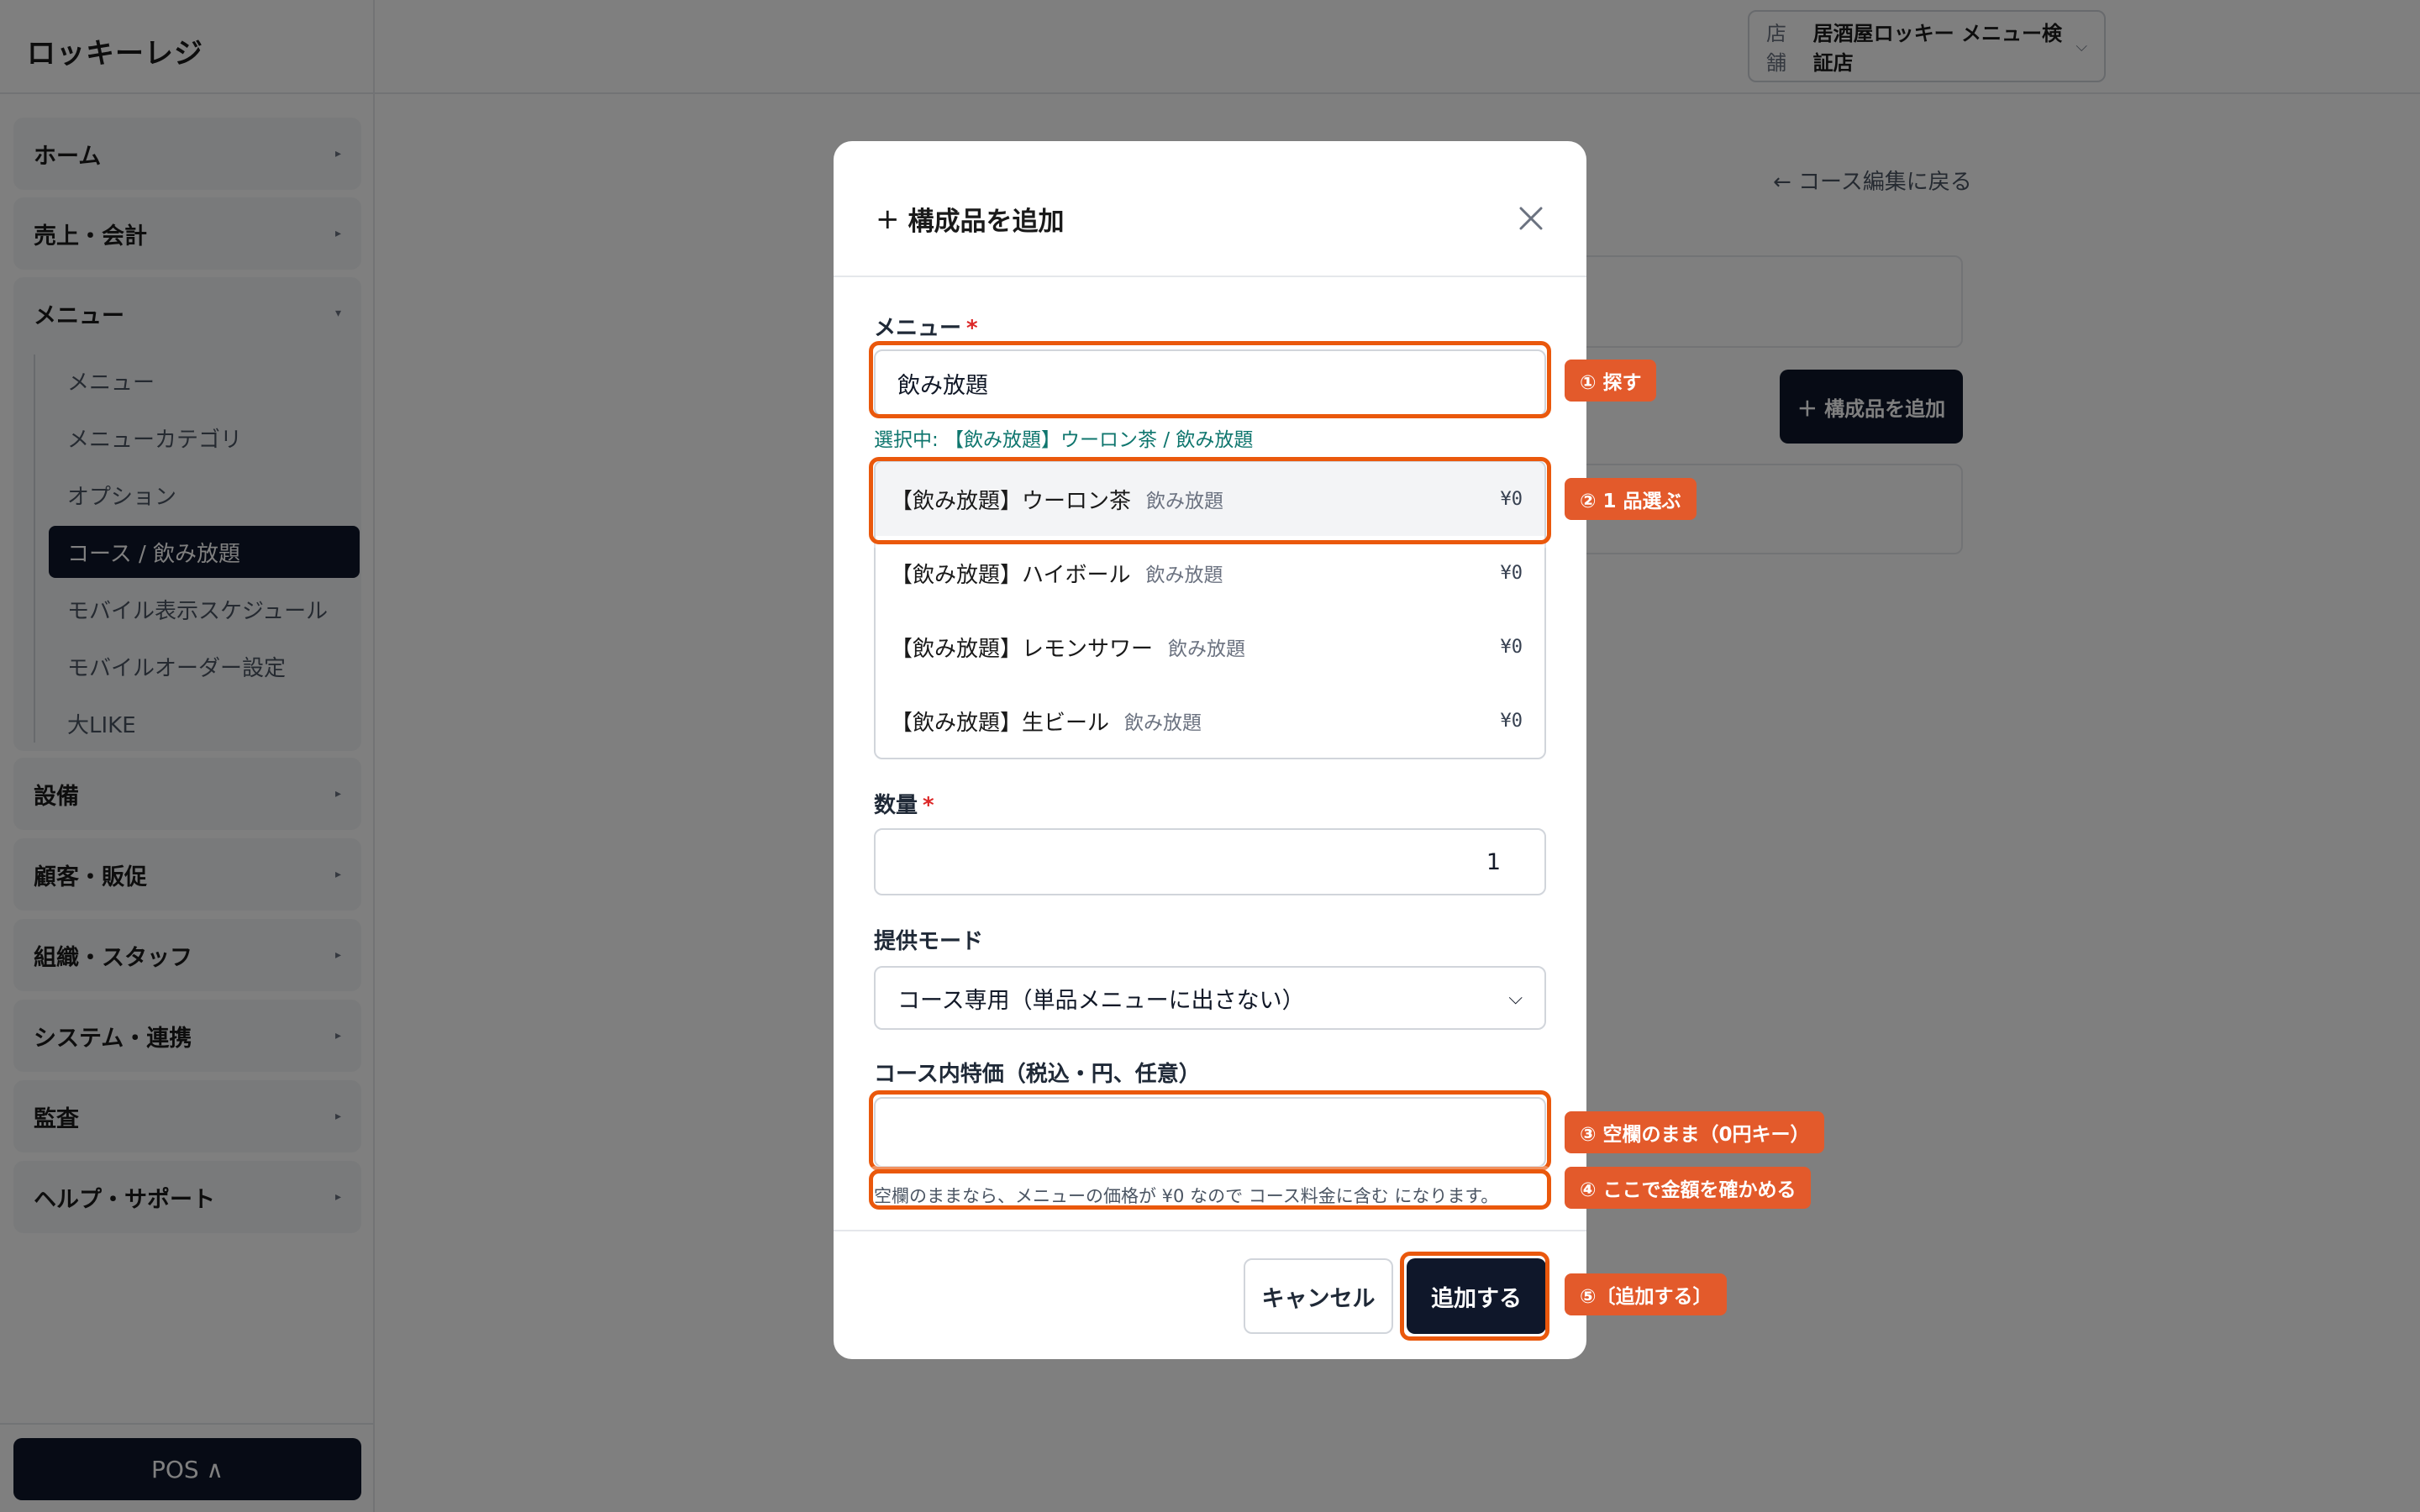  Describe the element at coordinates (1688, 1188) in the screenshot. I see `annotation-badge-4: ④ ここで金額を確かめる` at that location.